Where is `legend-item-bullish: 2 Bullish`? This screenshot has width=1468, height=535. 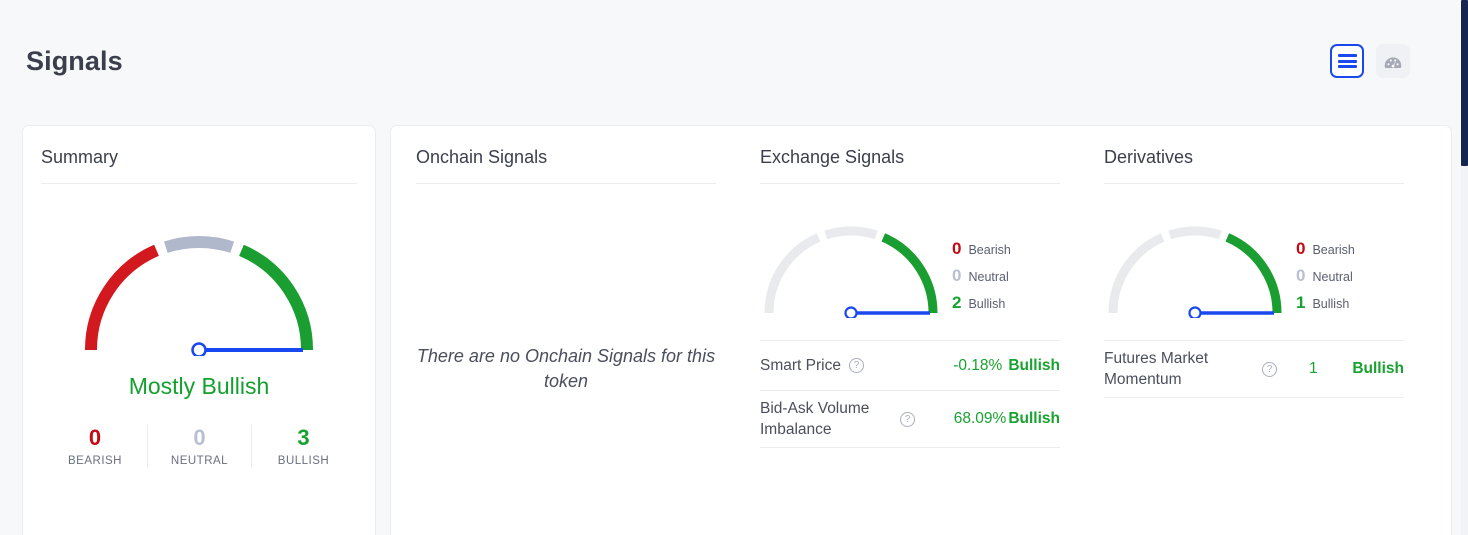
legend-item-bullish: 2 Bullish is located at coordinates (981, 303).